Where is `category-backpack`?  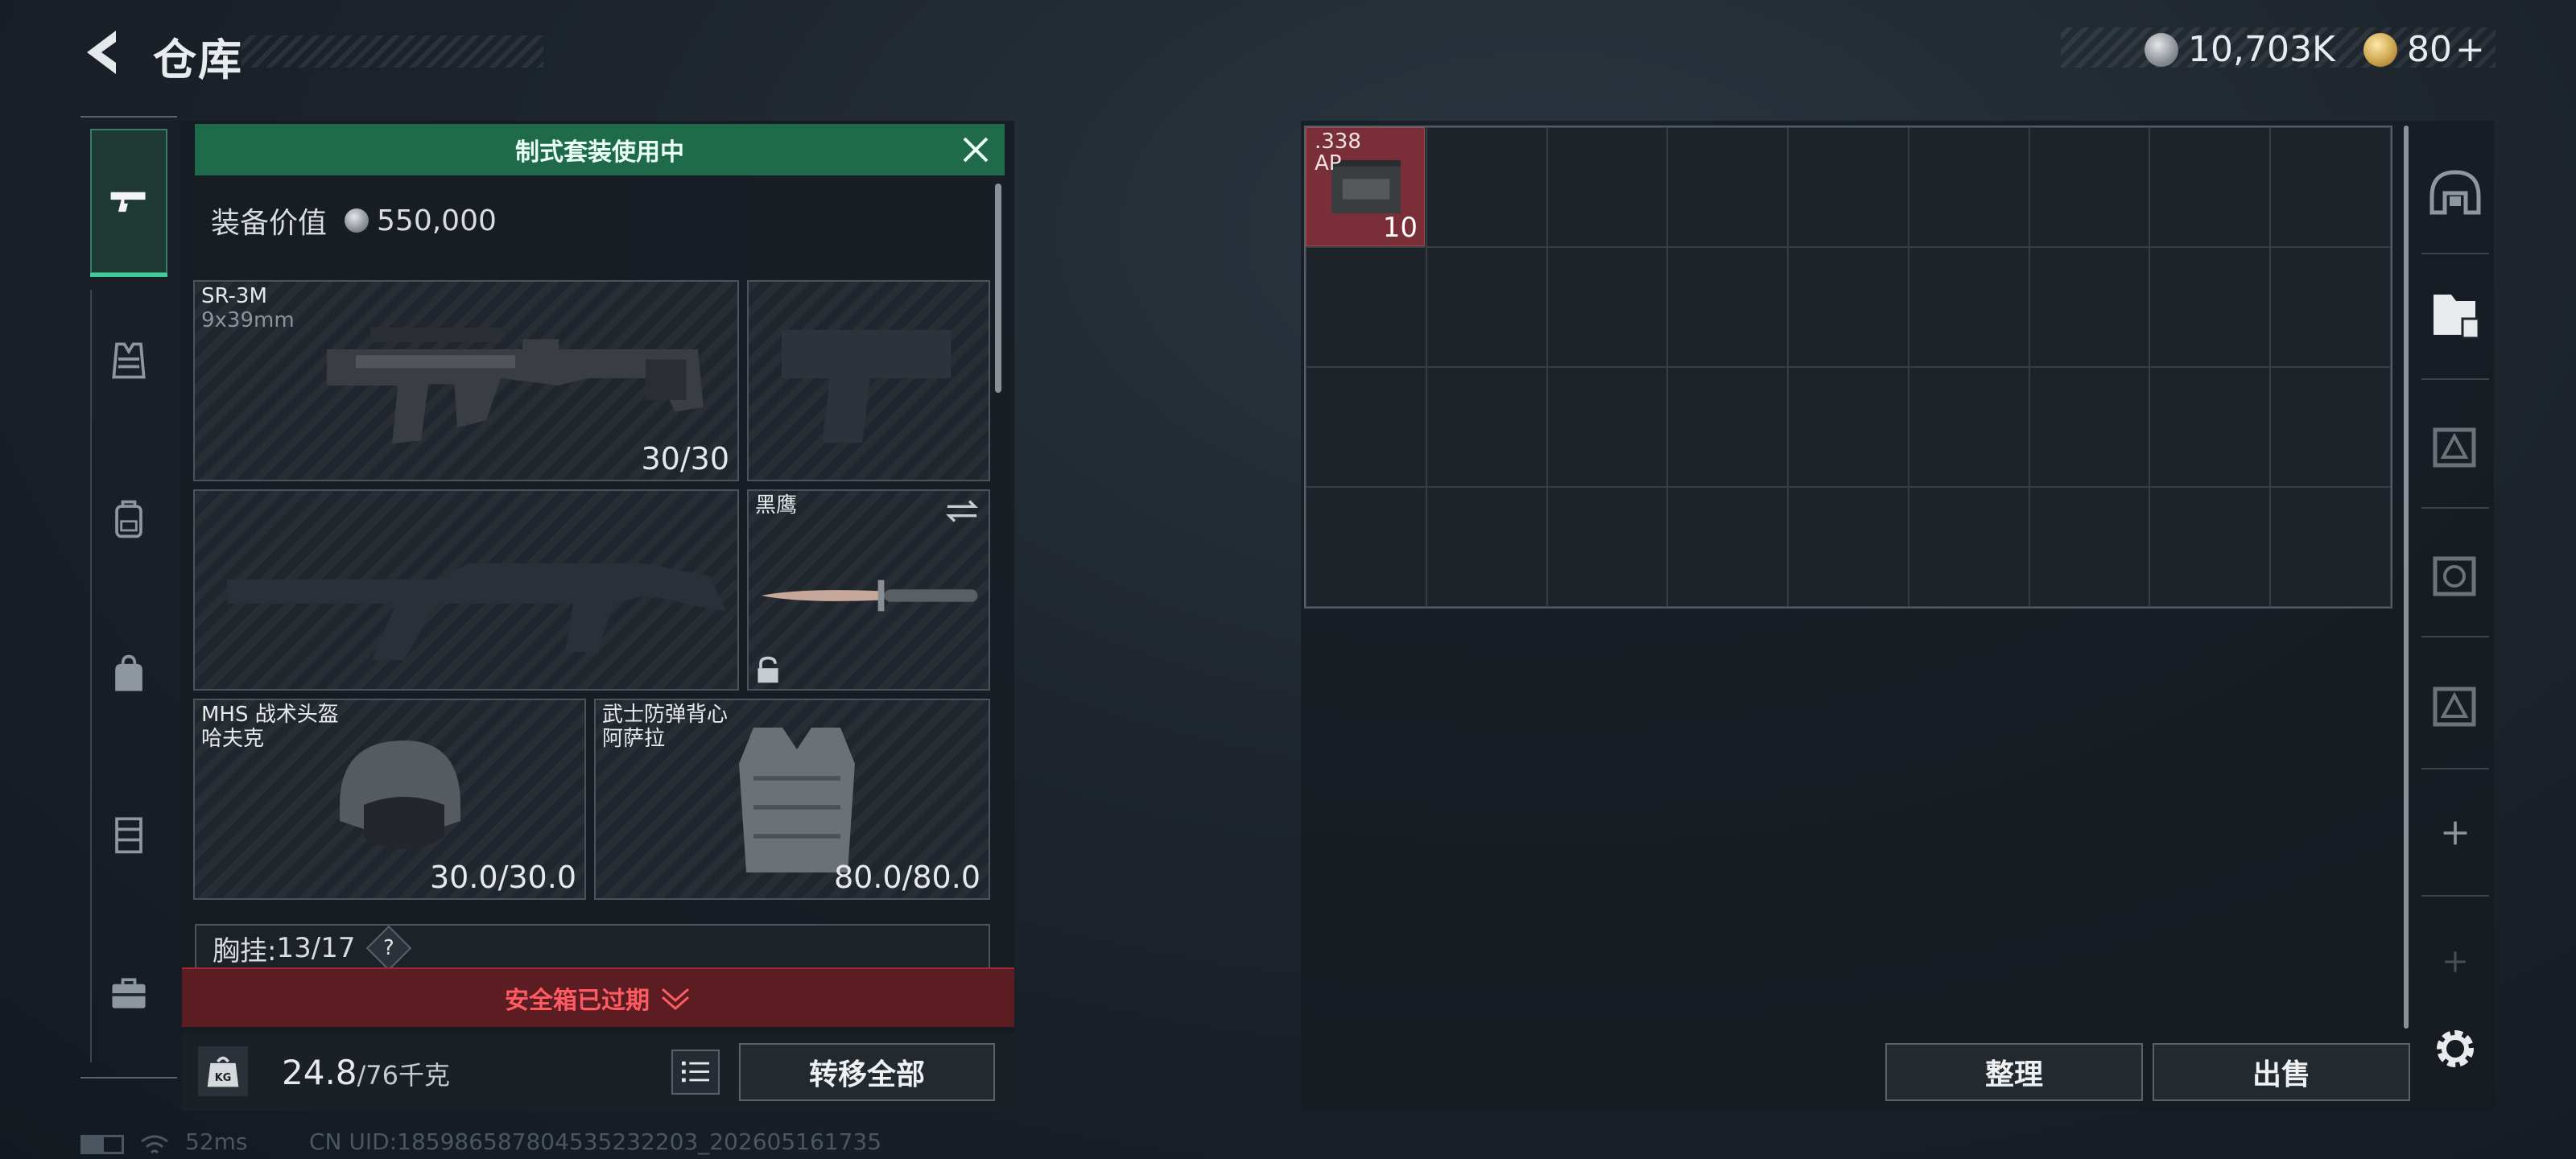 category-backpack is located at coordinates (128, 518).